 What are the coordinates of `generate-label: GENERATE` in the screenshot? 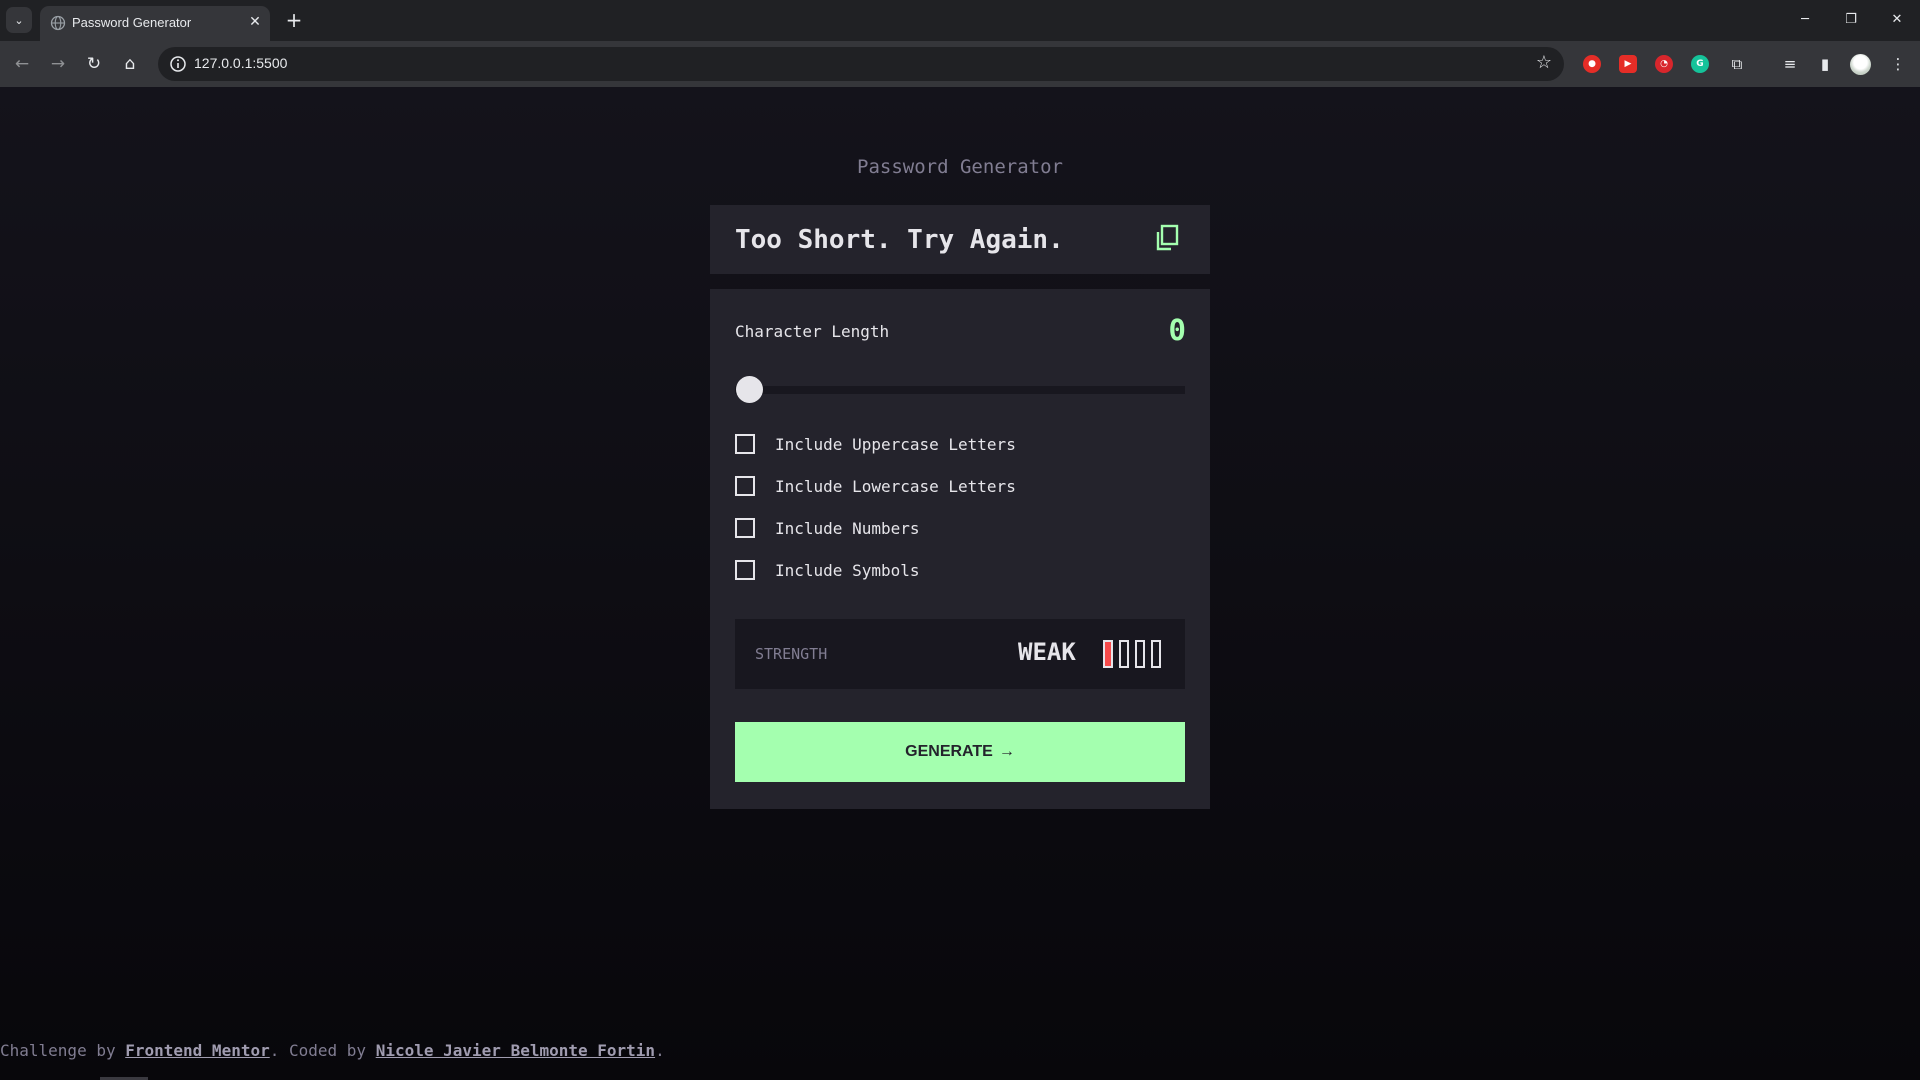 It's located at (949, 751).